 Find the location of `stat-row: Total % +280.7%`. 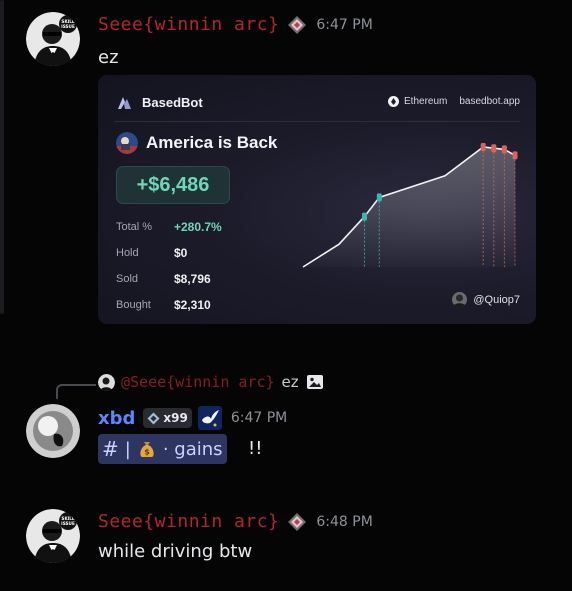

stat-row: Total % +280.7% is located at coordinates (169, 227).